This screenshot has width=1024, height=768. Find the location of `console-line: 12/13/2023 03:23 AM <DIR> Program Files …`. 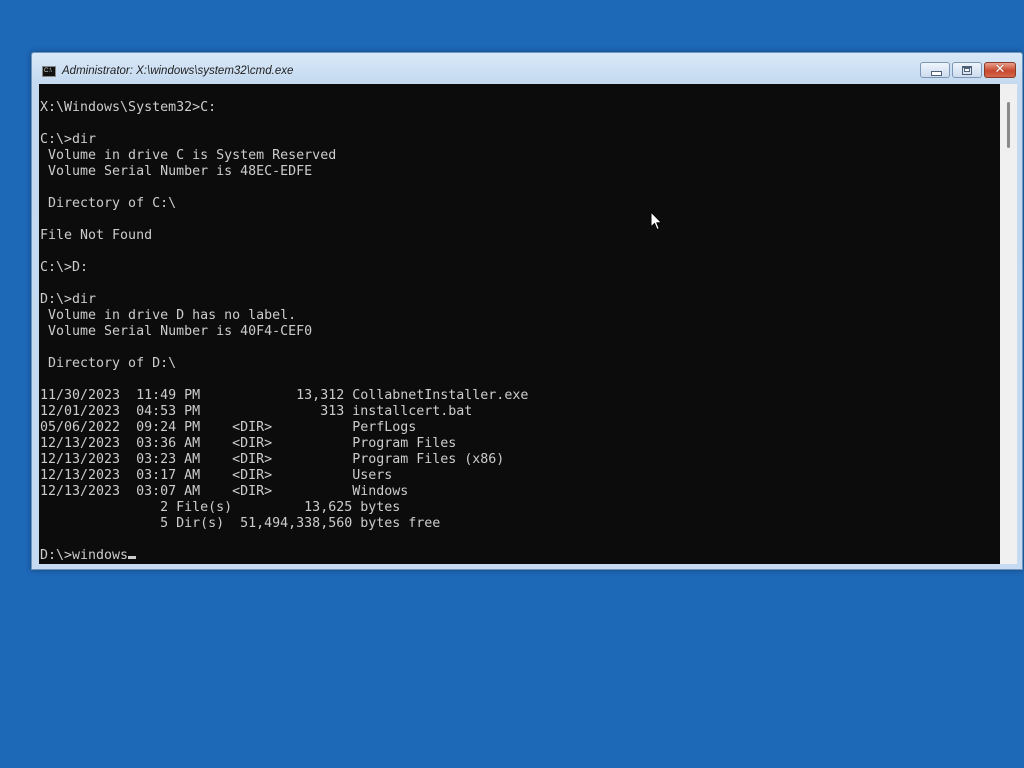

console-line: 12/13/2023 03:23 AM <DIR> Program Files … is located at coordinates (272, 459).